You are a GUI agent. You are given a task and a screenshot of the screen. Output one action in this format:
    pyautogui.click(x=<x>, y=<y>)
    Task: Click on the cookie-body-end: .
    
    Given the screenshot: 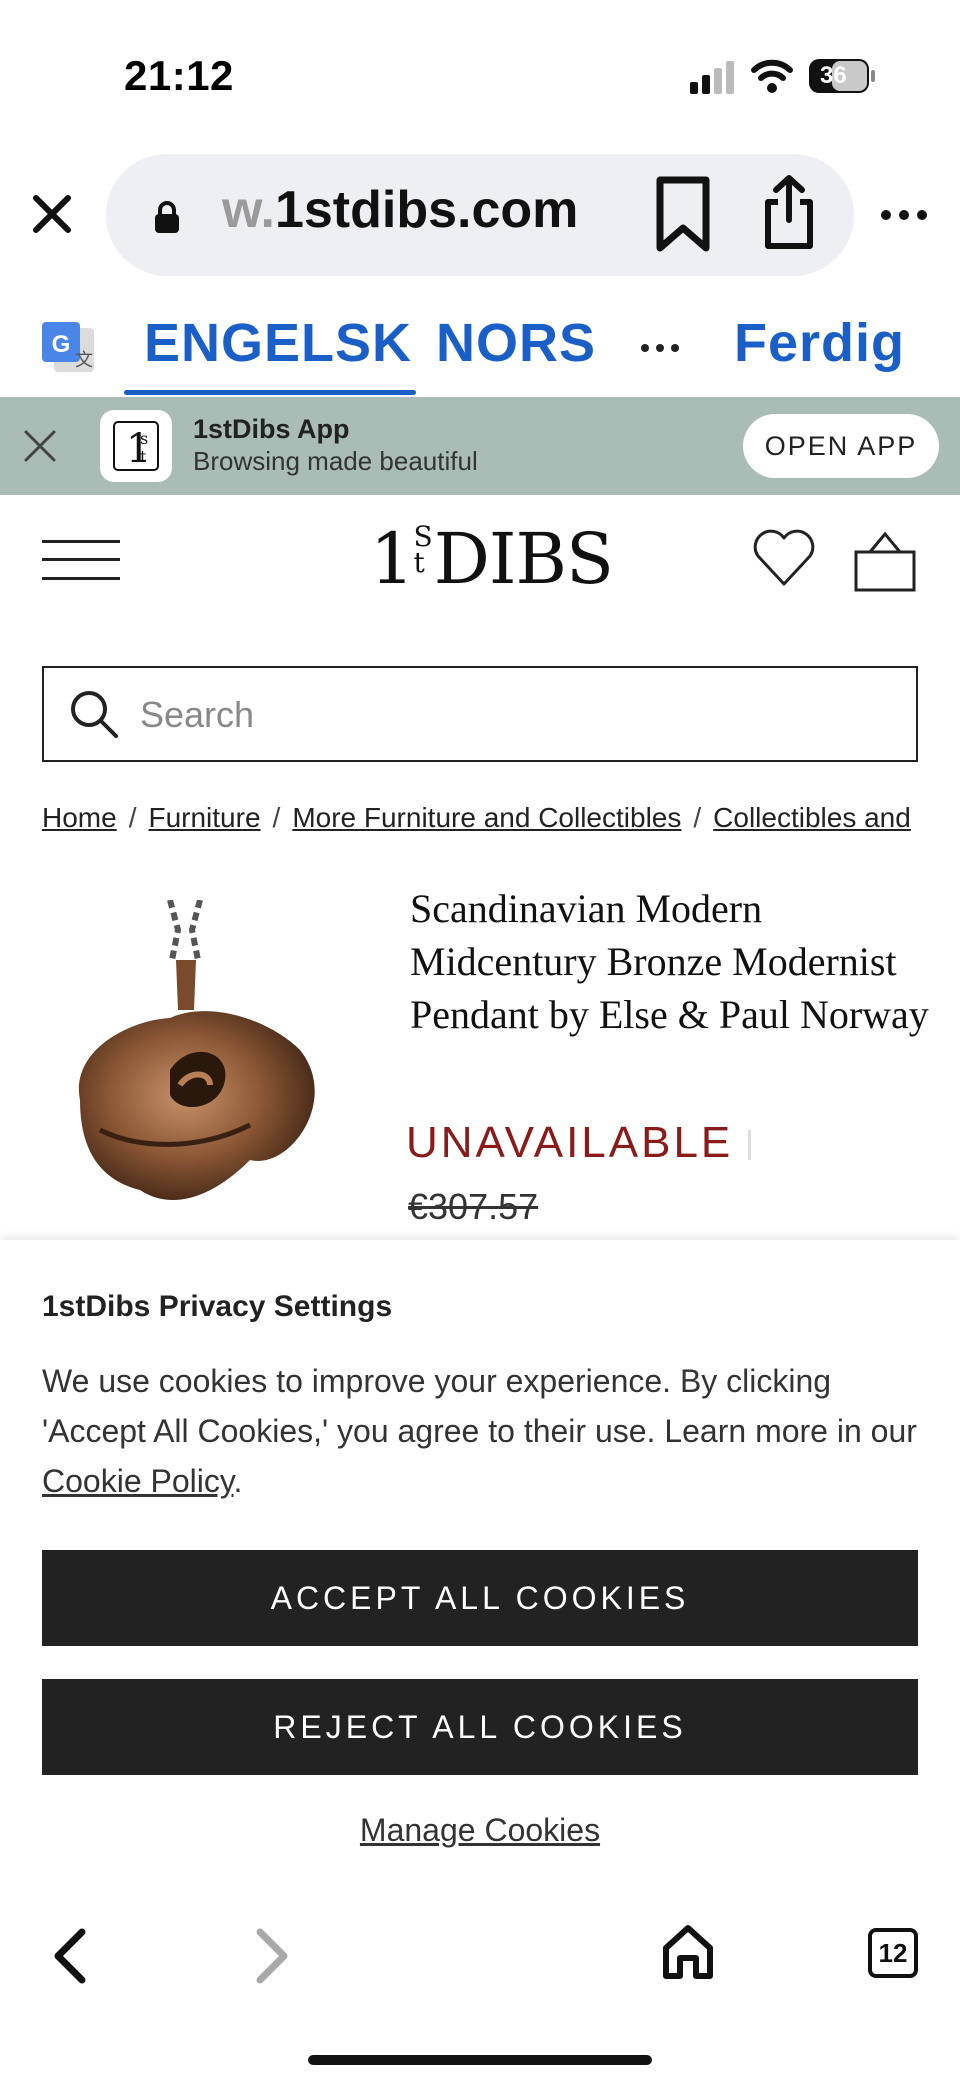 What is the action you would take?
    pyautogui.click(x=238, y=1481)
    